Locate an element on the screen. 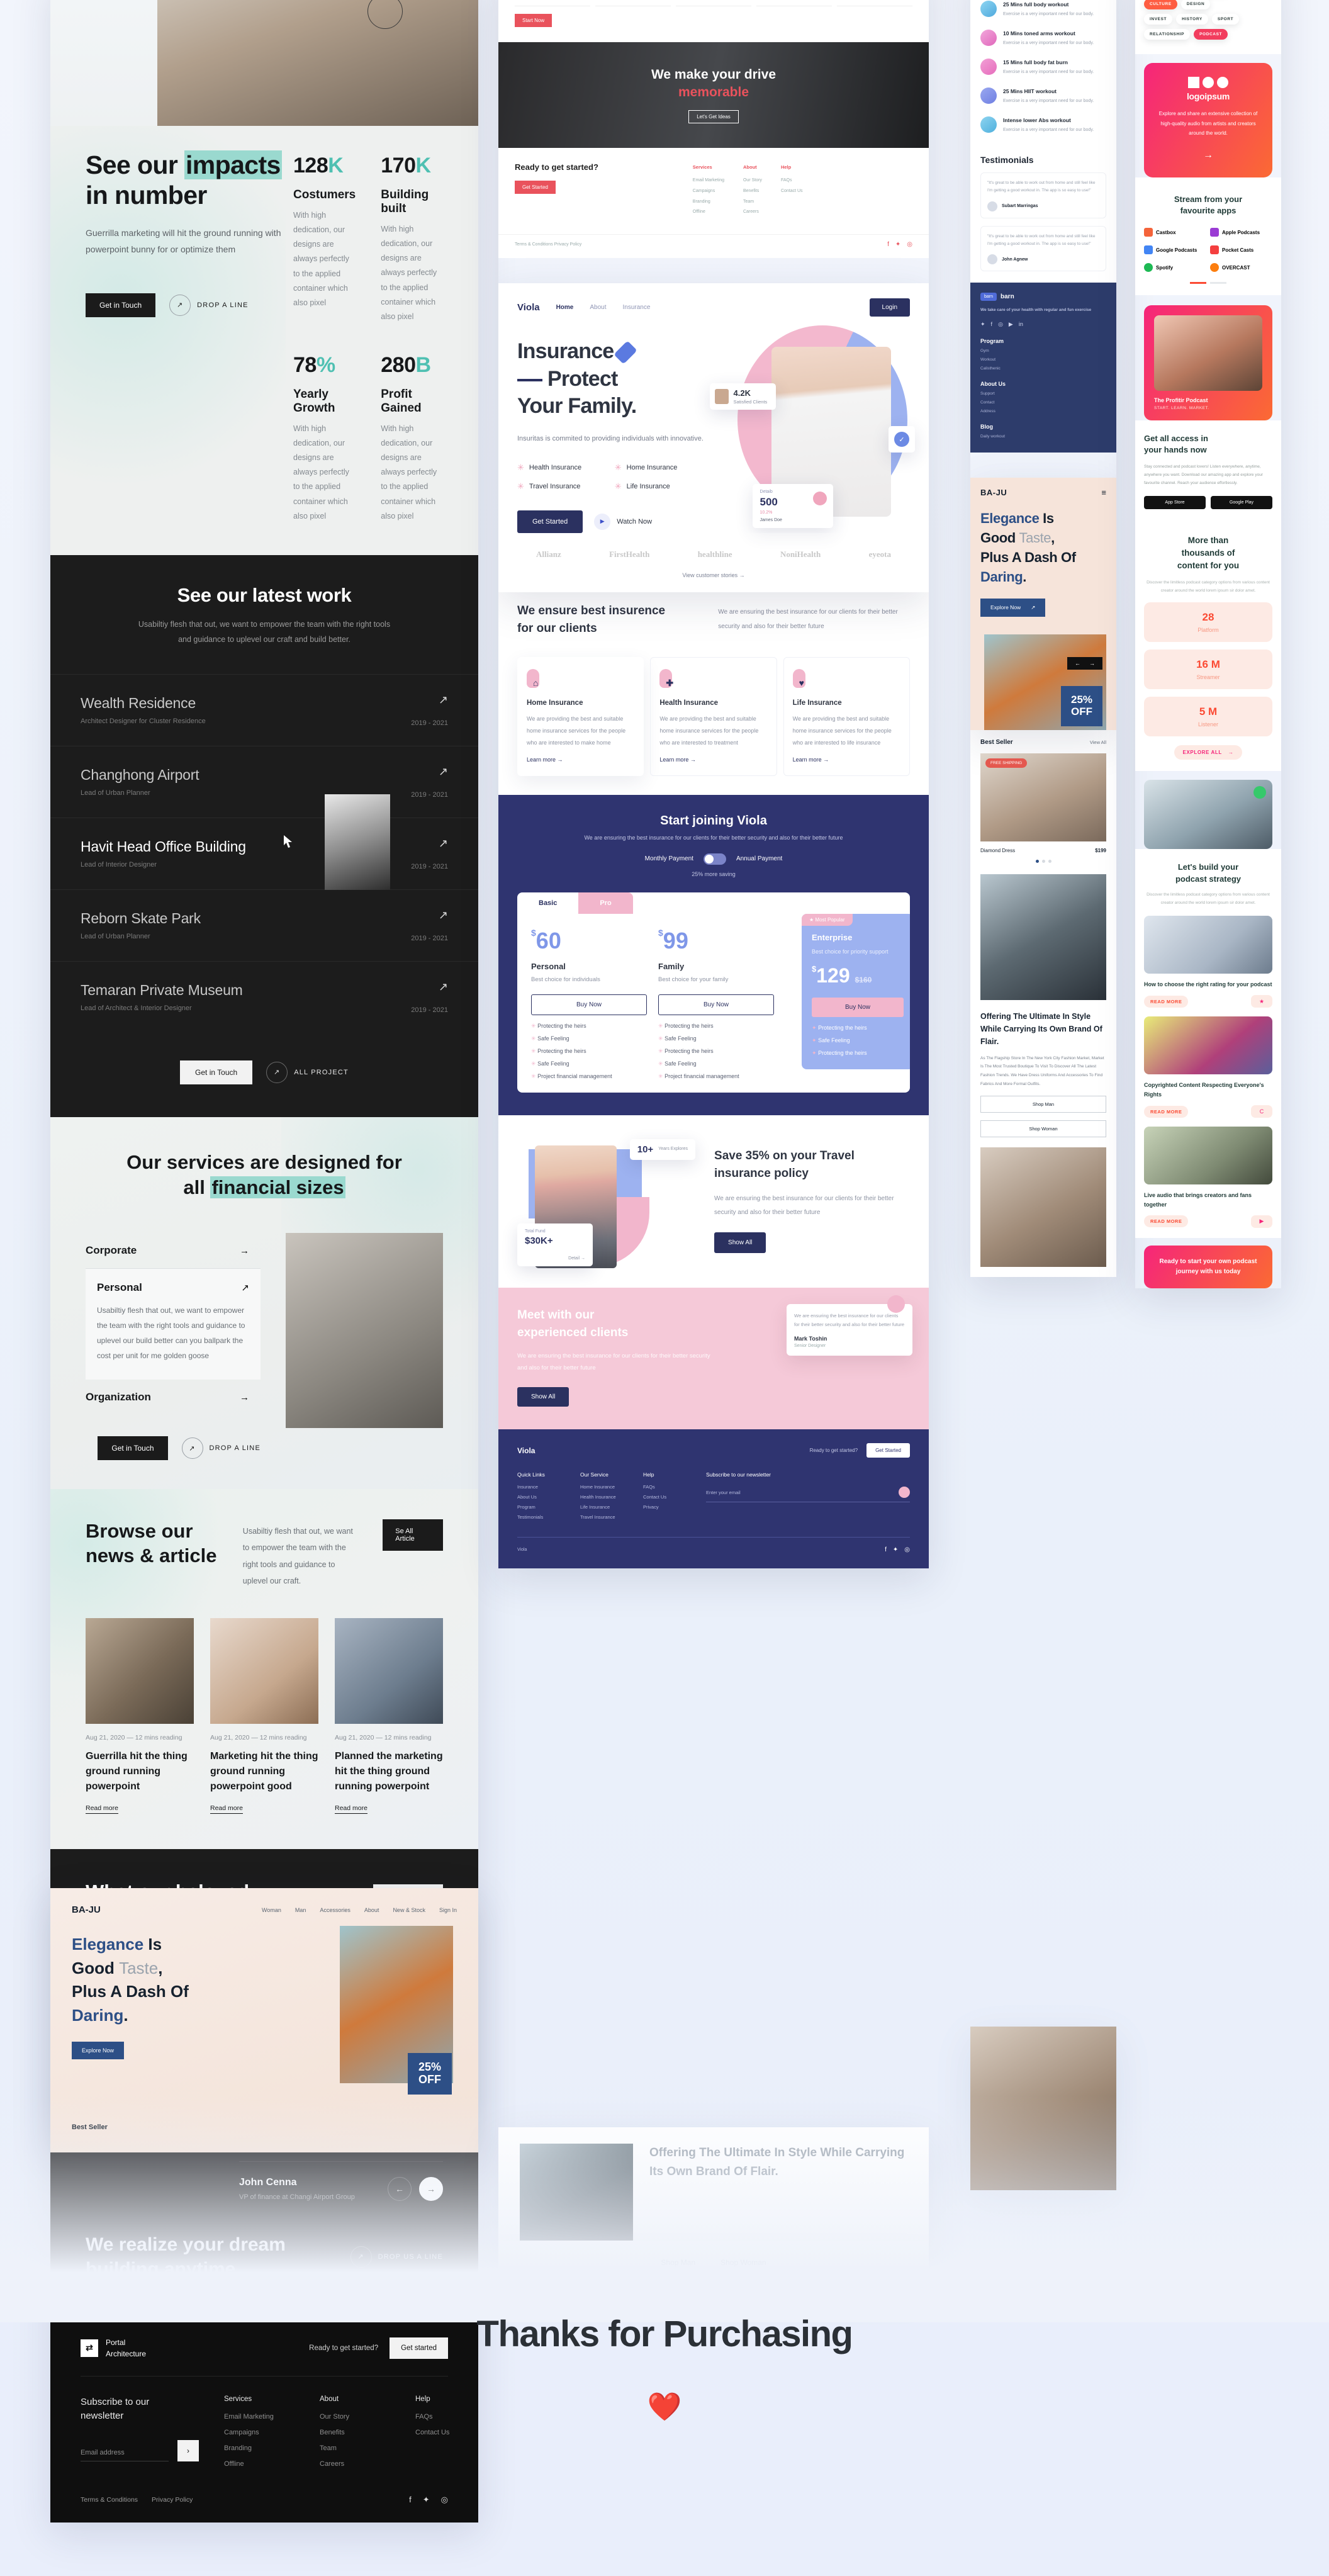 This screenshot has height=2576, width=1329. accordion-item-corporate: Corporate → is located at coordinates (173, 1251).